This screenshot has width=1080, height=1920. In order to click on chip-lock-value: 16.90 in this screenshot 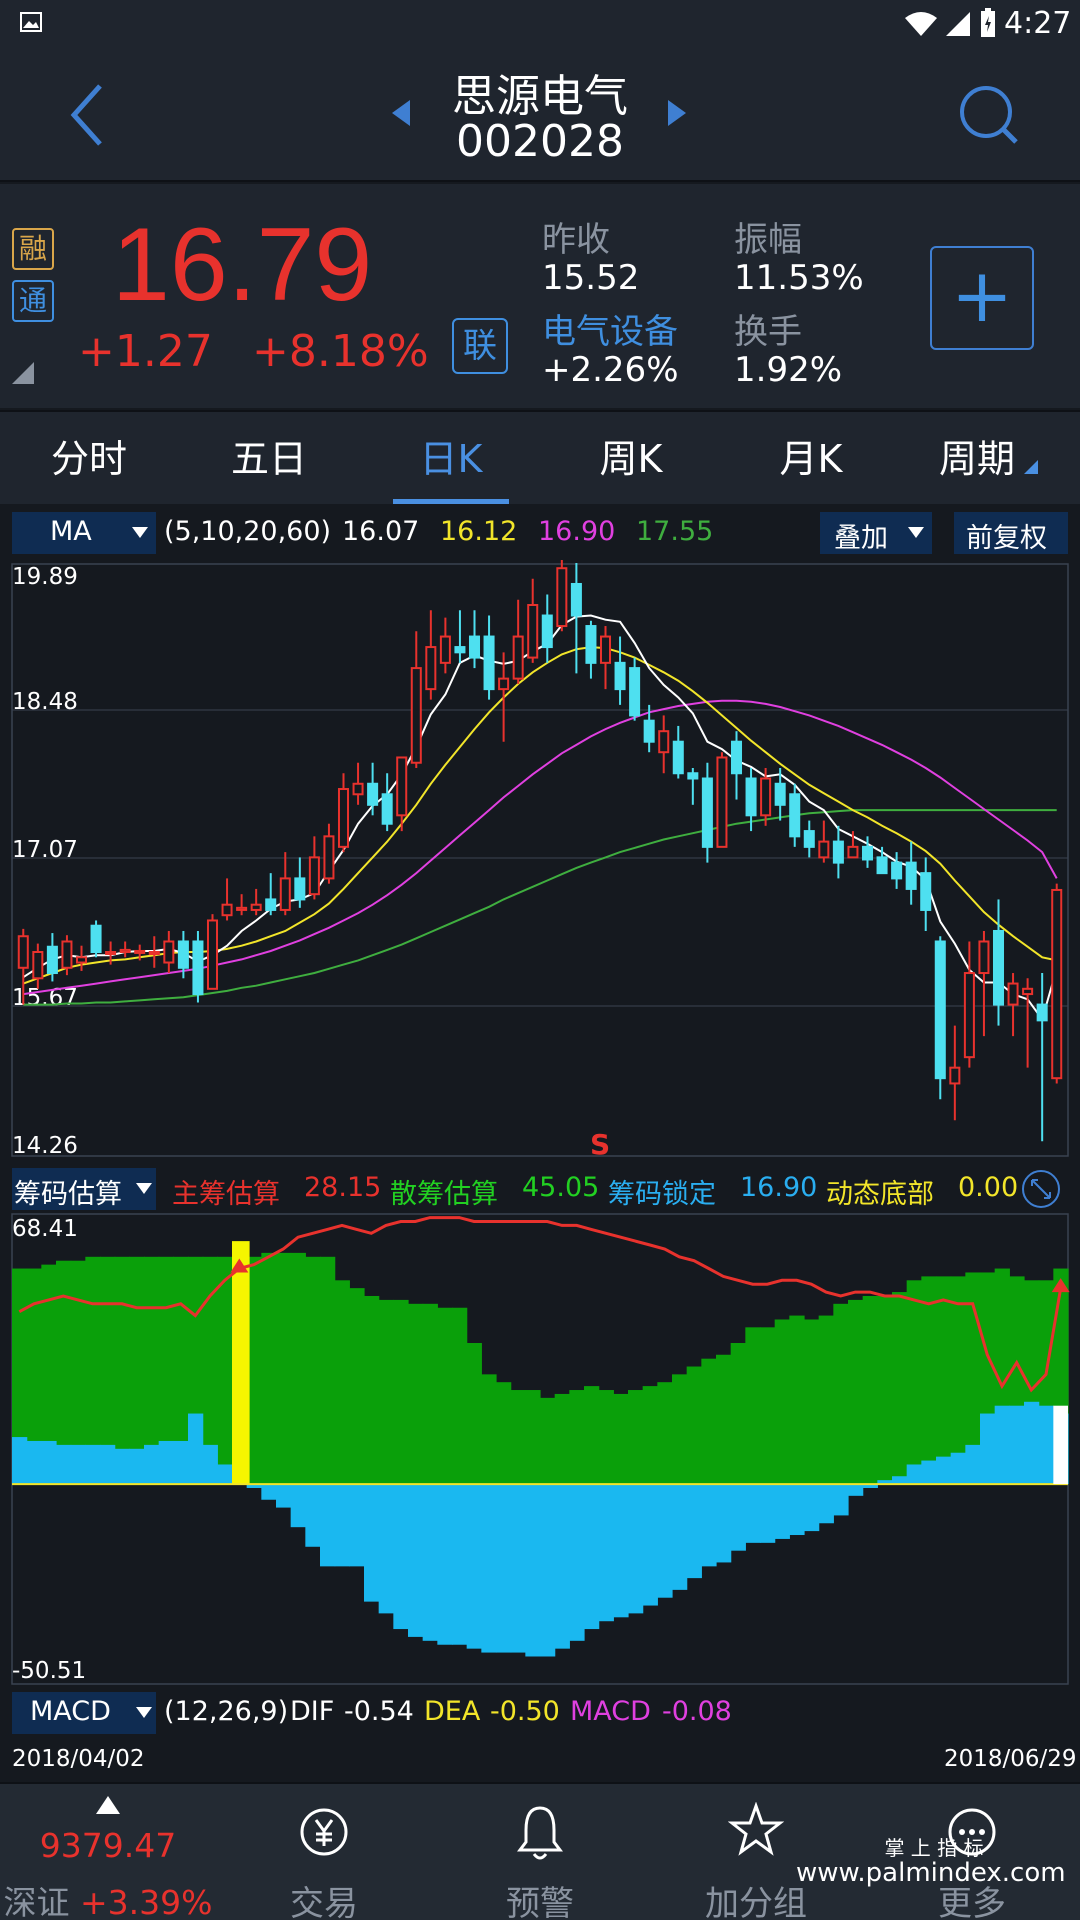, I will do `click(779, 1187)`.